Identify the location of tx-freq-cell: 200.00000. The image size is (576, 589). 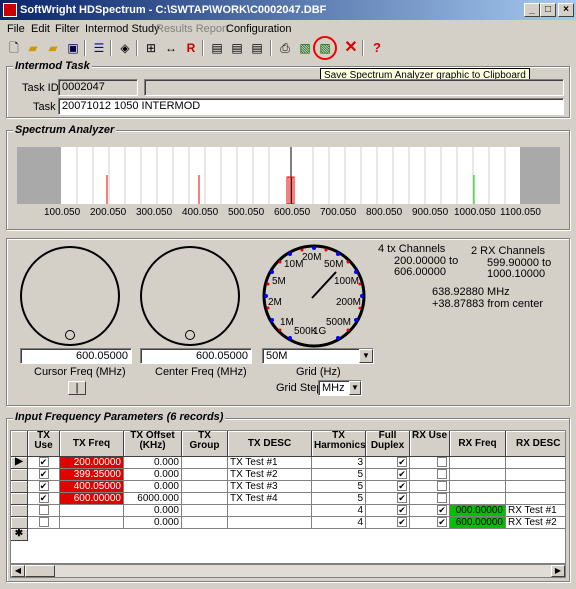
(92, 463).